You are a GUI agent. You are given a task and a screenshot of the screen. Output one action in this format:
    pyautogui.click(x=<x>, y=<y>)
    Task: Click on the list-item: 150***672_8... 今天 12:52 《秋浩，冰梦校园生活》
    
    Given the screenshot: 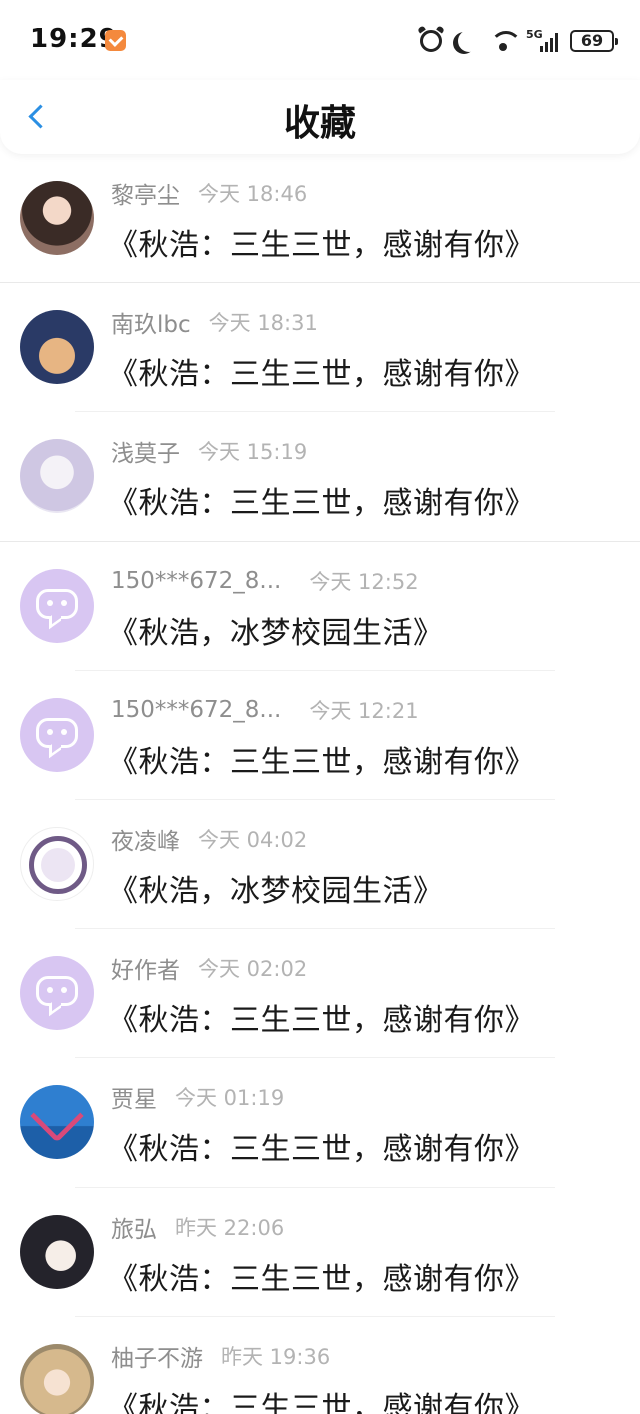 What is the action you would take?
    pyautogui.click(x=320, y=606)
    